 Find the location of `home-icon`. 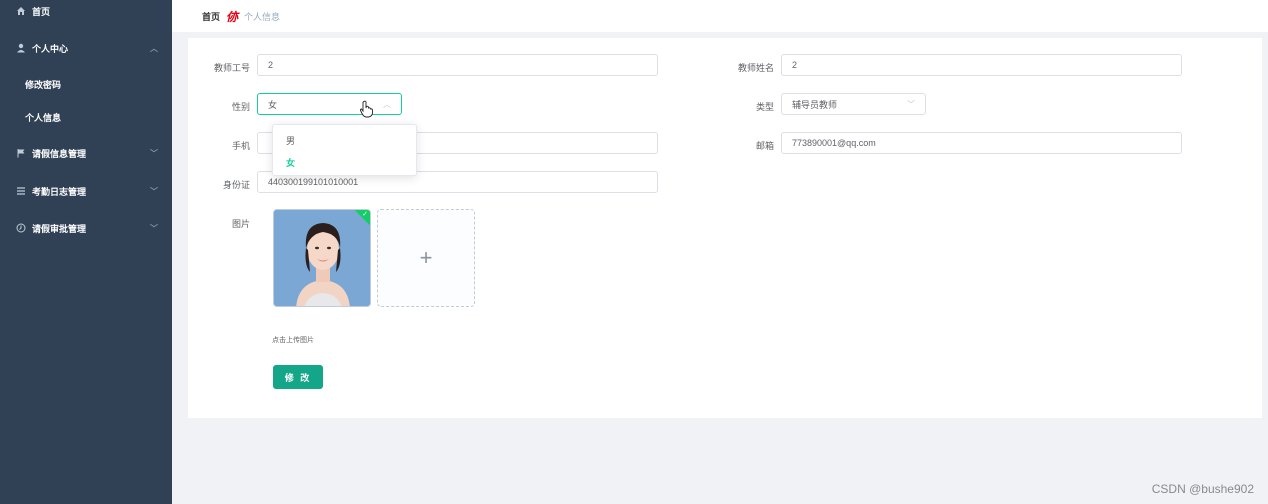

home-icon is located at coordinates (21, 11).